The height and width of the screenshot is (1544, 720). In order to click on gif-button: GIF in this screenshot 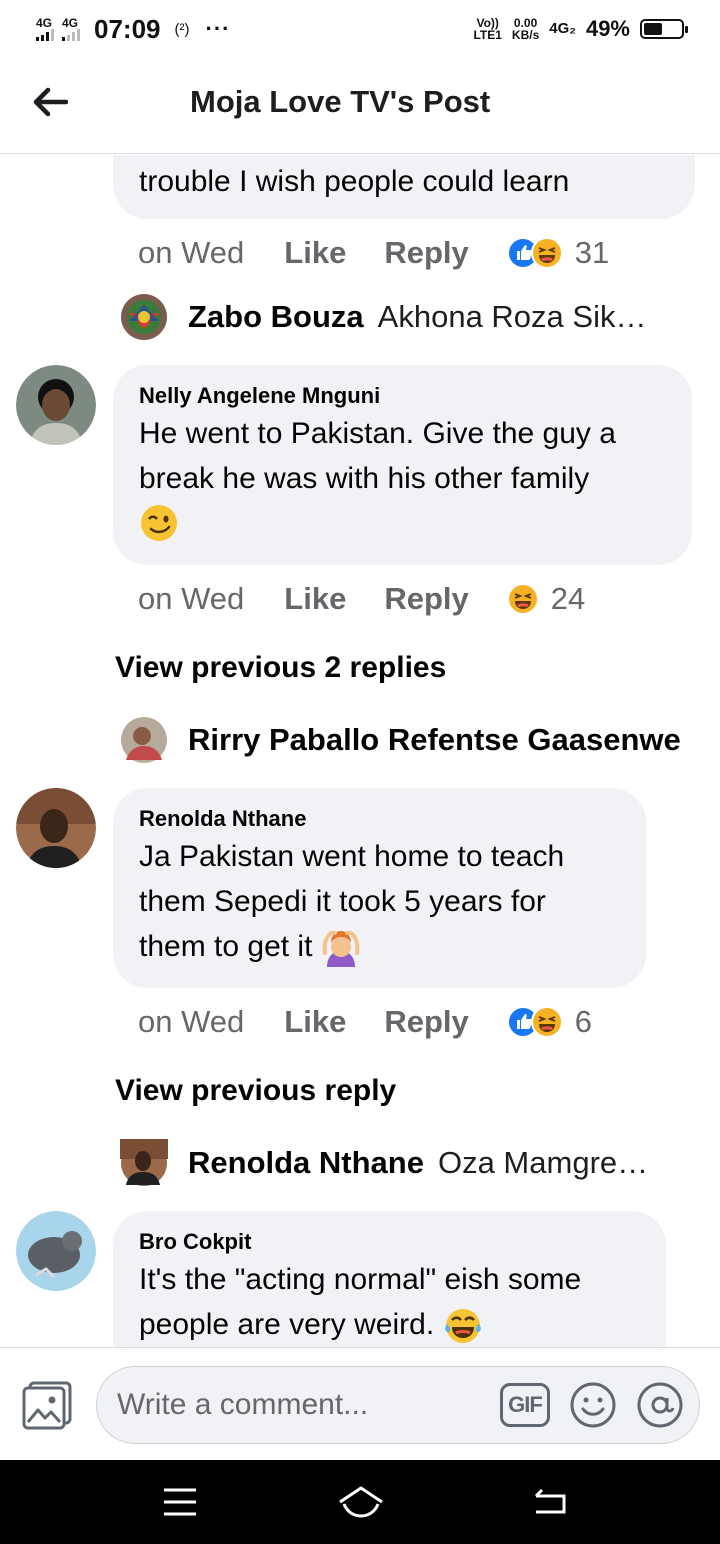, I will do `click(525, 1405)`.